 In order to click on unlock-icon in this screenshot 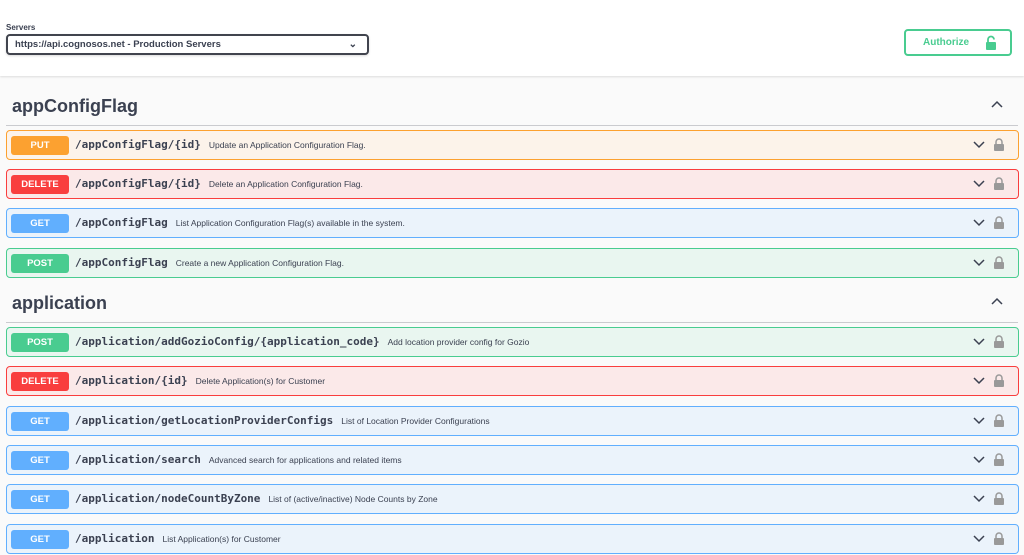, I will do `click(991, 42)`.